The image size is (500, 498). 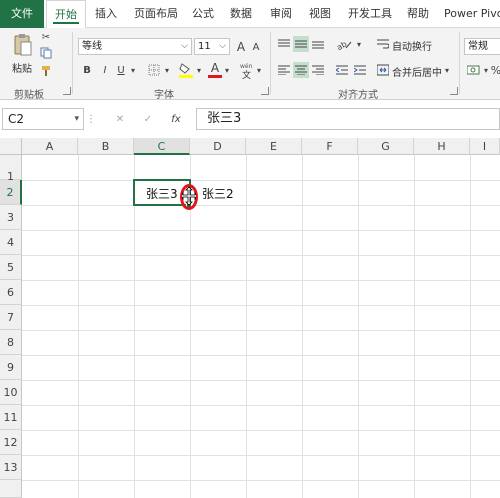 What do you see at coordinates (203, 14) in the screenshot?
I see `tab-formulas: 公式` at bounding box center [203, 14].